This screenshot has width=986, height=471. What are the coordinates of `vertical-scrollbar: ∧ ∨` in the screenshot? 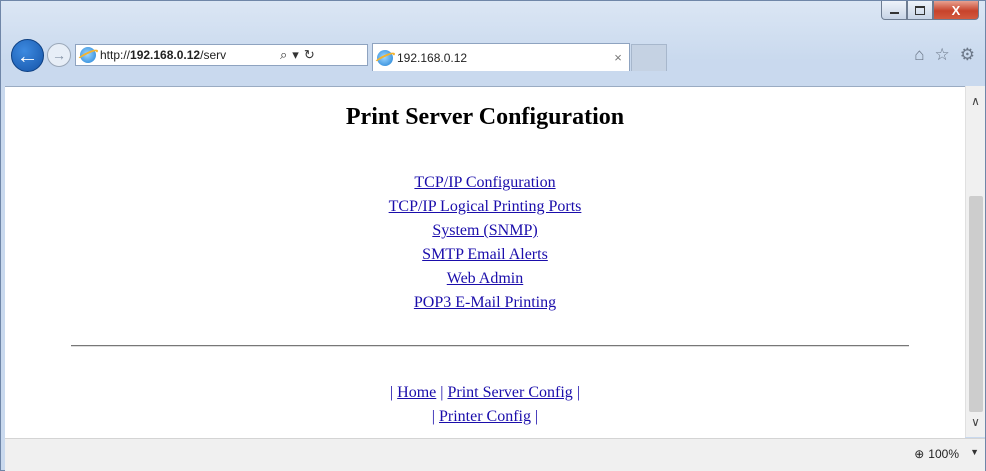 It's located at (975, 261).